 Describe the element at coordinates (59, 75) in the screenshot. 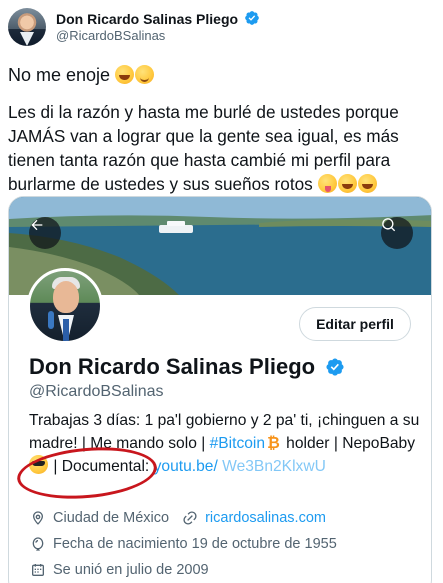

I see `tweet-text-short: No me enoje` at that location.